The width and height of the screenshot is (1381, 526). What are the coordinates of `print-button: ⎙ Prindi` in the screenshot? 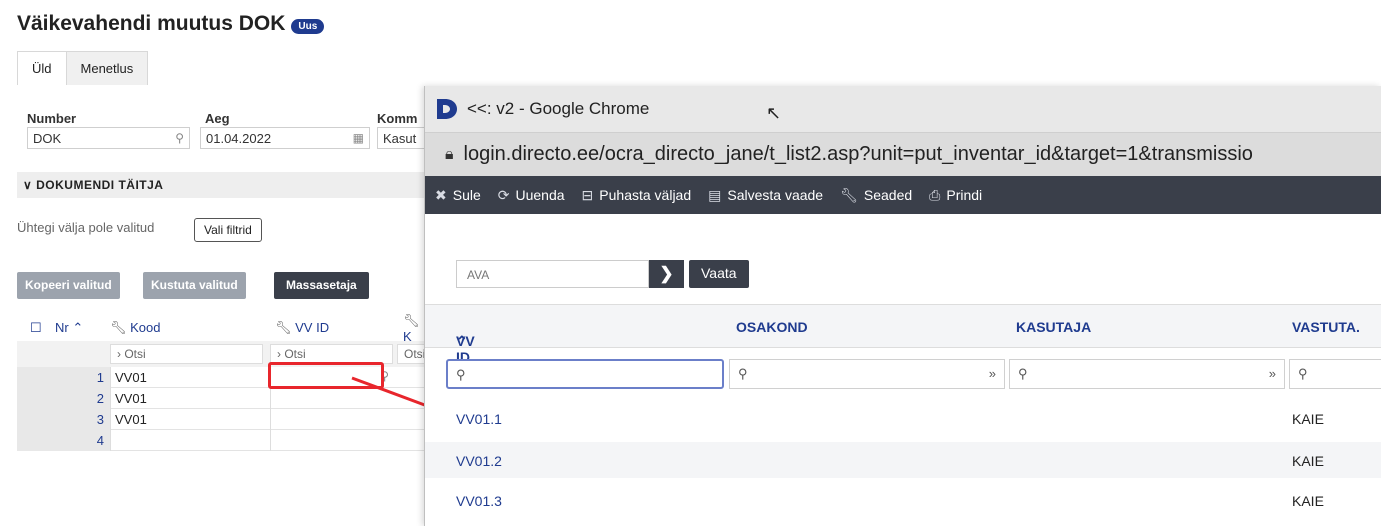 It's located at (955, 195).